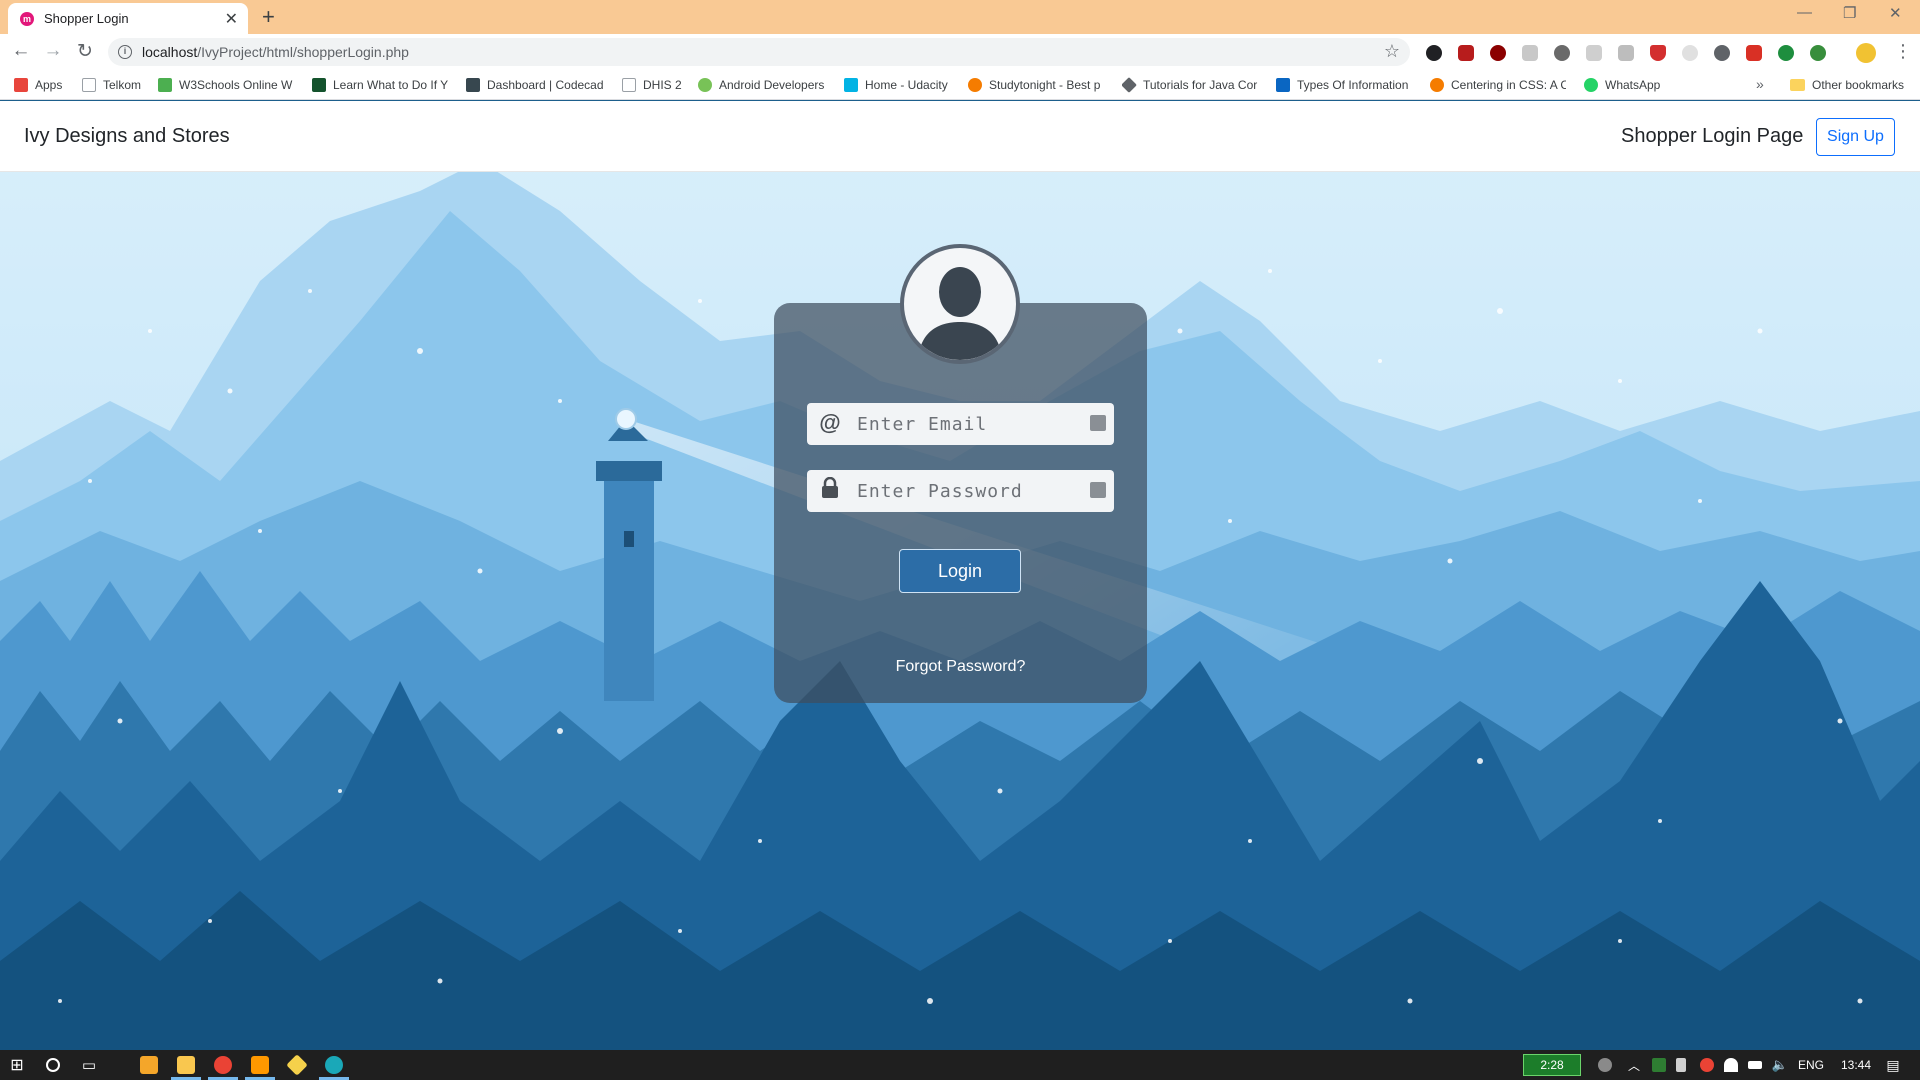 The height and width of the screenshot is (1080, 1920). What do you see at coordinates (381, 85) in the screenshot?
I see `bookmark-learn: Learn What to Do If Y` at bounding box center [381, 85].